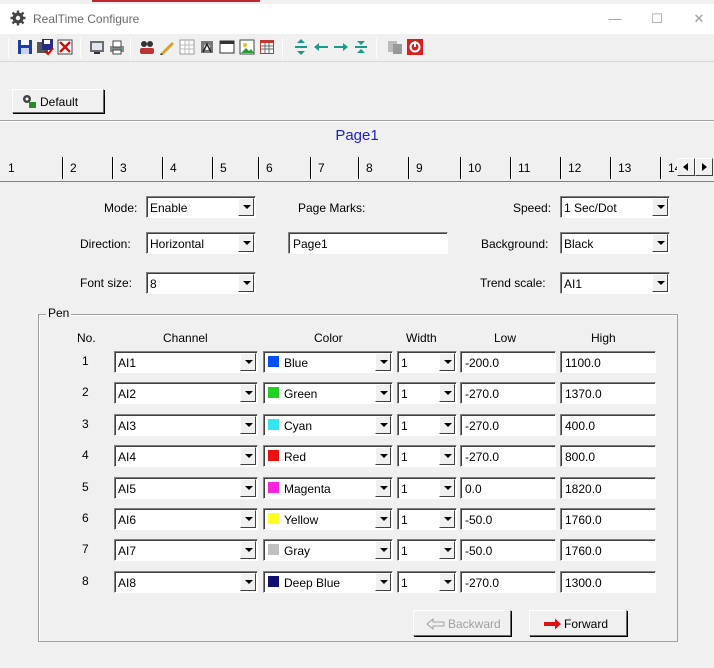  I want to click on pen-color-select: Magenta, so click(328, 488).